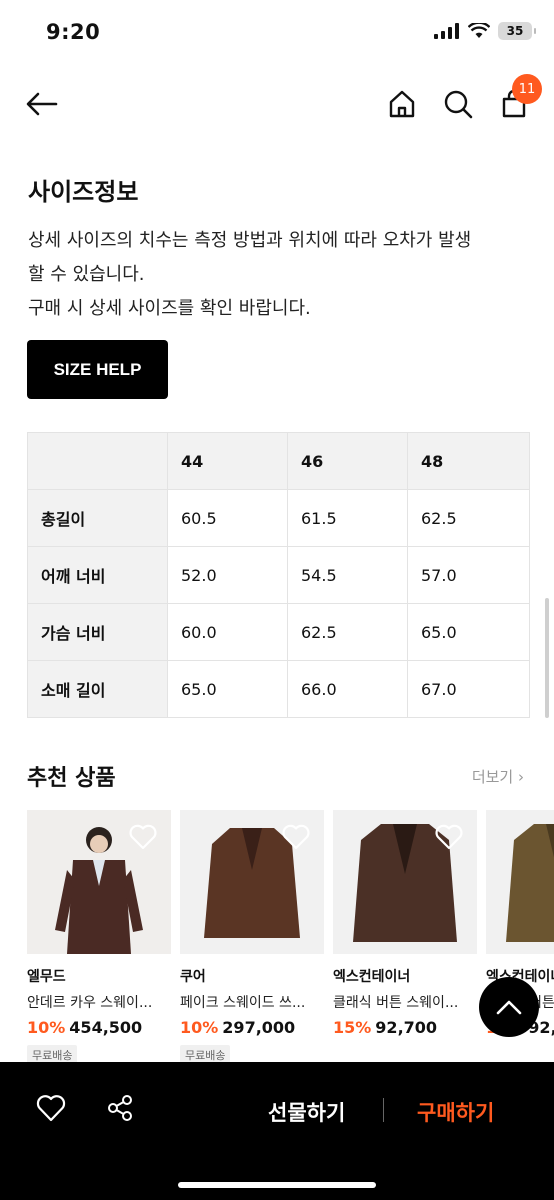 The image size is (554, 1200). What do you see at coordinates (347, 461) in the screenshot?
I see `size-column-header: 46` at bounding box center [347, 461].